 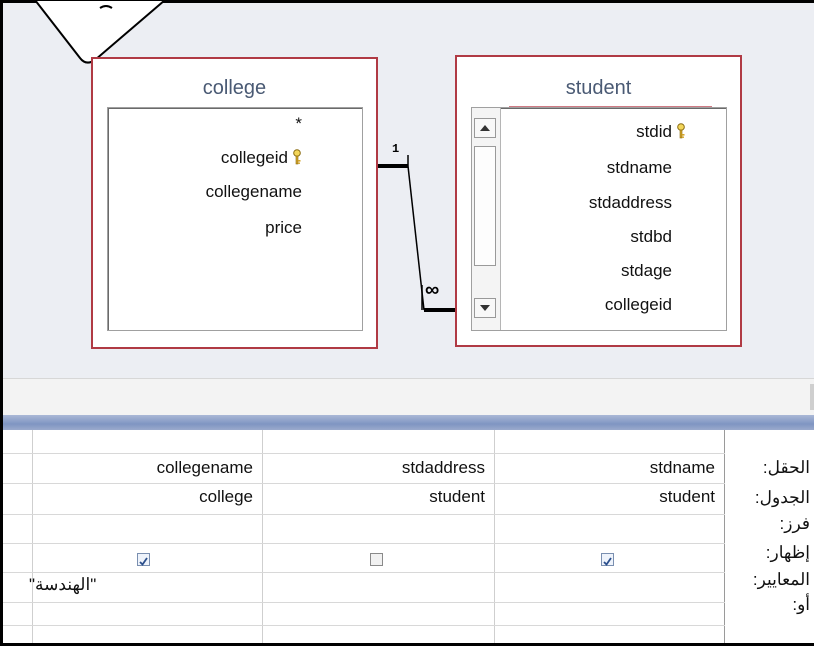 What do you see at coordinates (724, 536) in the screenshot?
I see `grid-label-divider` at bounding box center [724, 536].